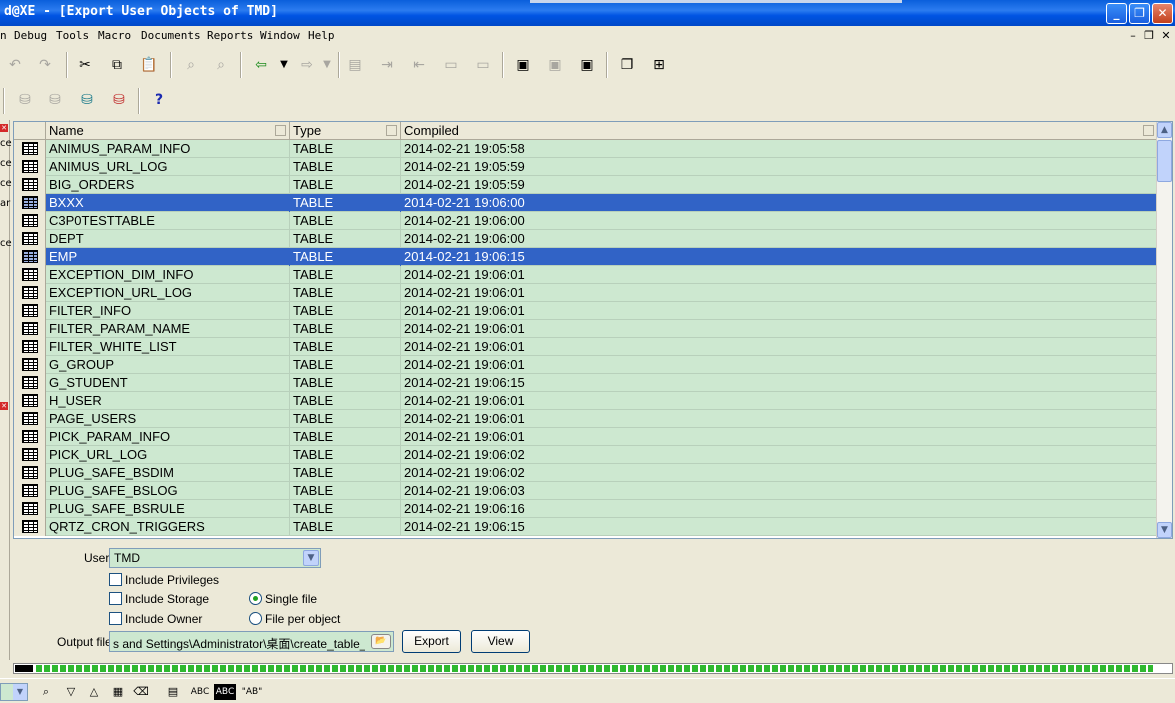 This screenshot has height=703, width=1175. What do you see at coordinates (1164, 330) in the screenshot?
I see `grid-vertical-scrollbar: ▲ ▼` at bounding box center [1164, 330].